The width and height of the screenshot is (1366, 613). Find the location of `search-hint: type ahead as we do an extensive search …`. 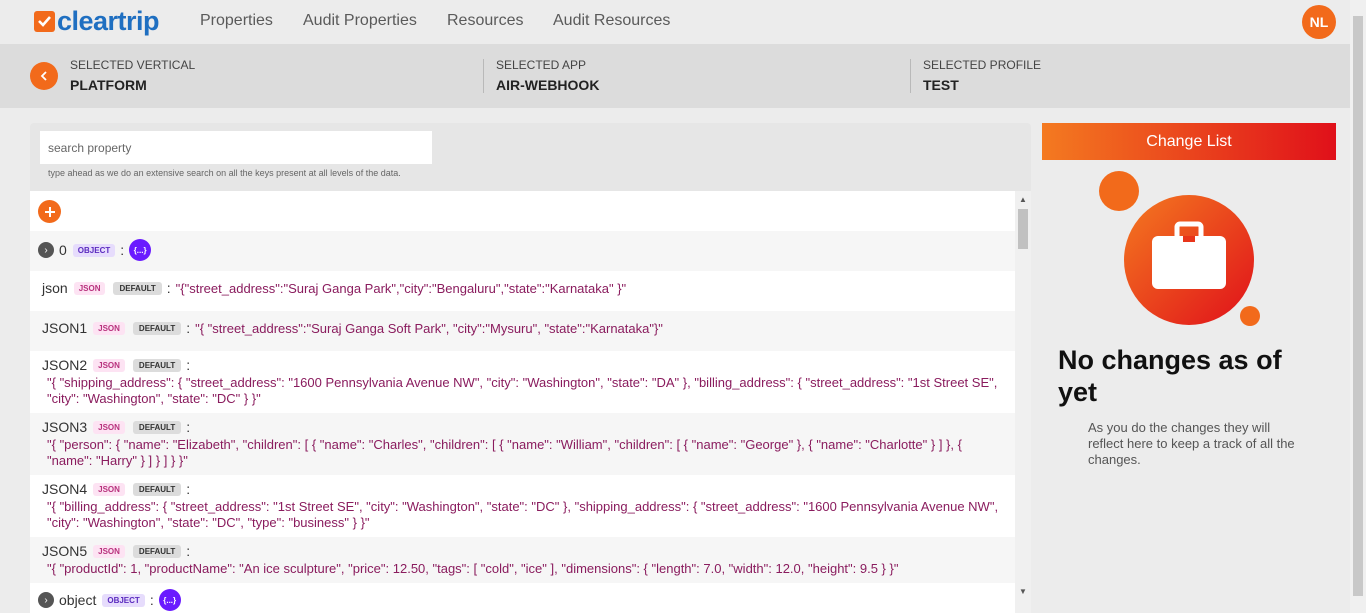

search-hint: type ahead as we do an extensive search … is located at coordinates (224, 173).